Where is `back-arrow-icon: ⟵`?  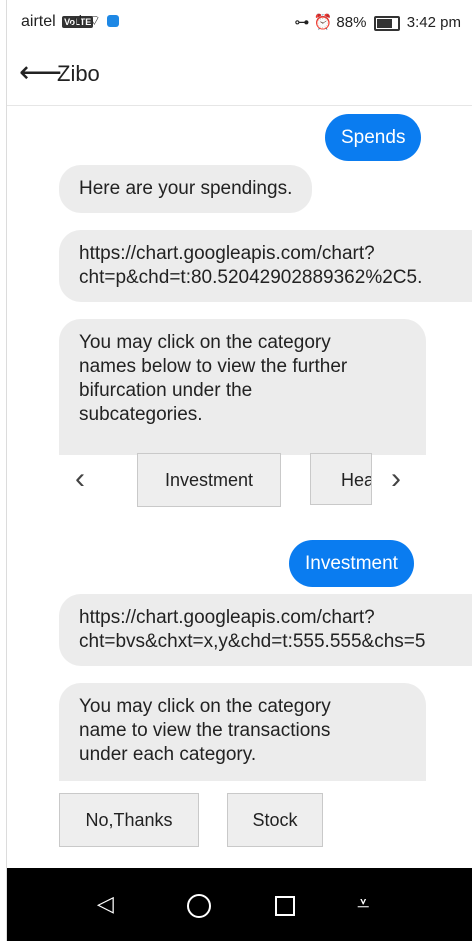 back-arrow-icon: ⟵ is located at coordinates (40, 73).